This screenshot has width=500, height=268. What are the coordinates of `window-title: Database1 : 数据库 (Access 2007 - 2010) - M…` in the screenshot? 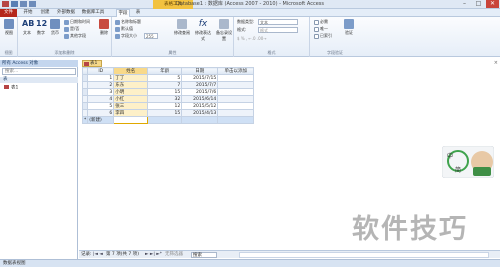 It's located at (250, 4).